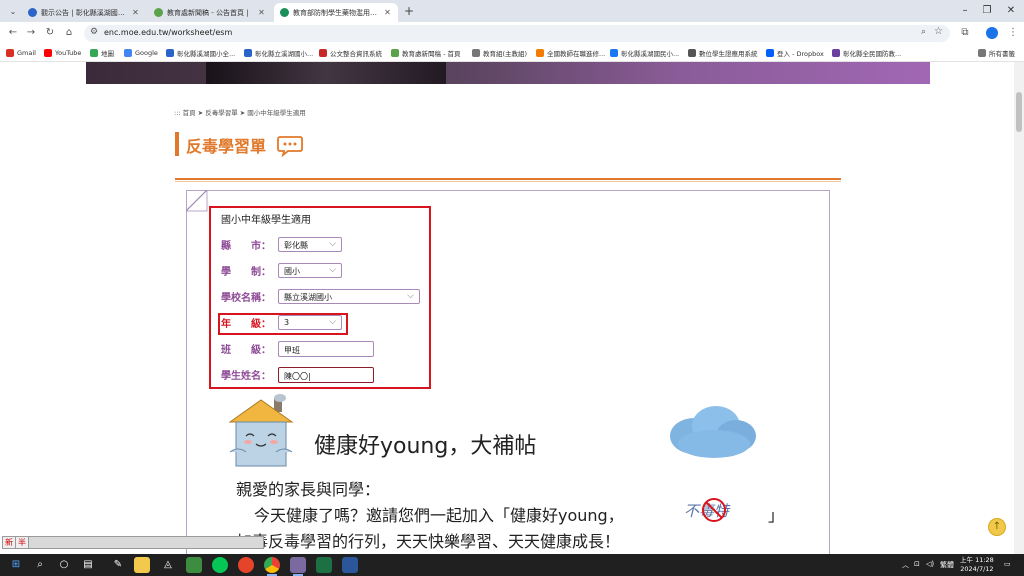  Describe the element at coordinates (310, 244) in the screenshot. I see `county-select: 彰化縣 ⌵` at that location.